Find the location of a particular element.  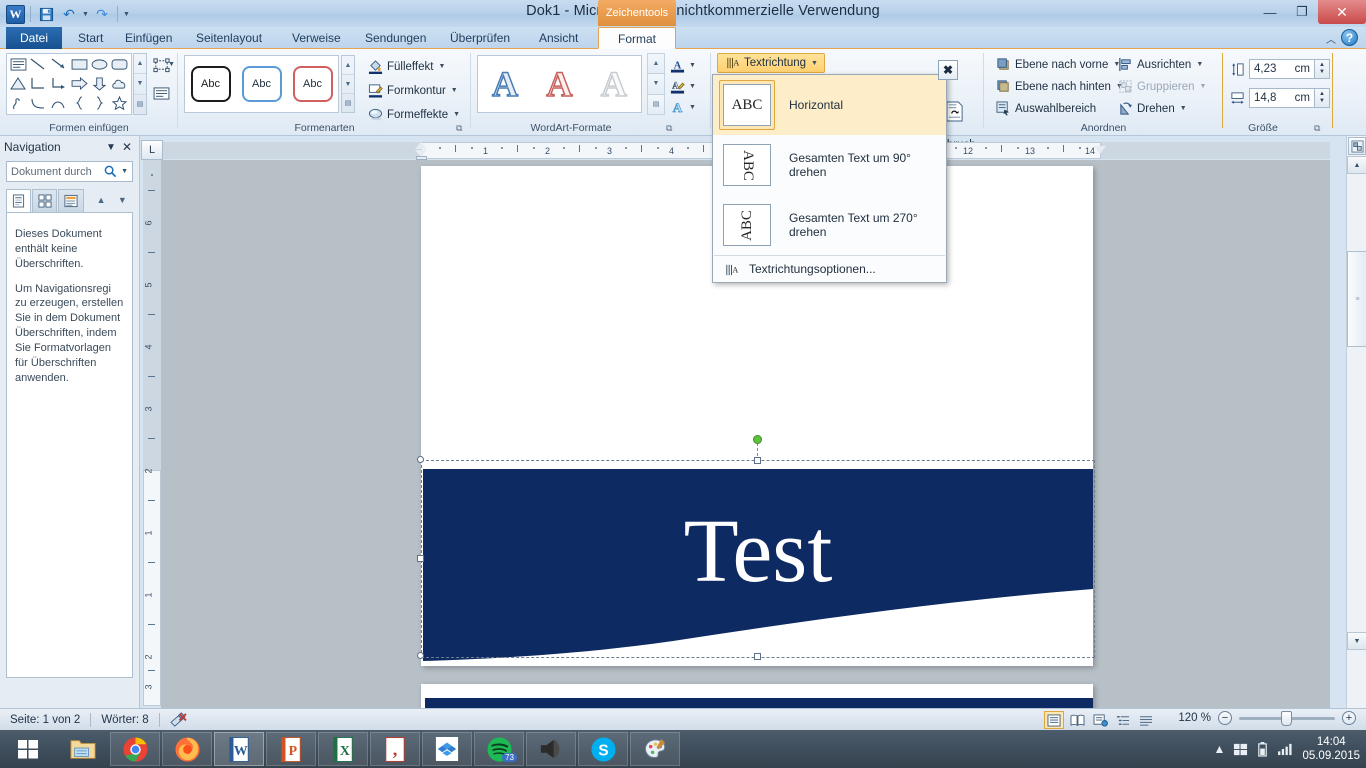

taskbar-item-explorer is located at coordinates (83, 749).